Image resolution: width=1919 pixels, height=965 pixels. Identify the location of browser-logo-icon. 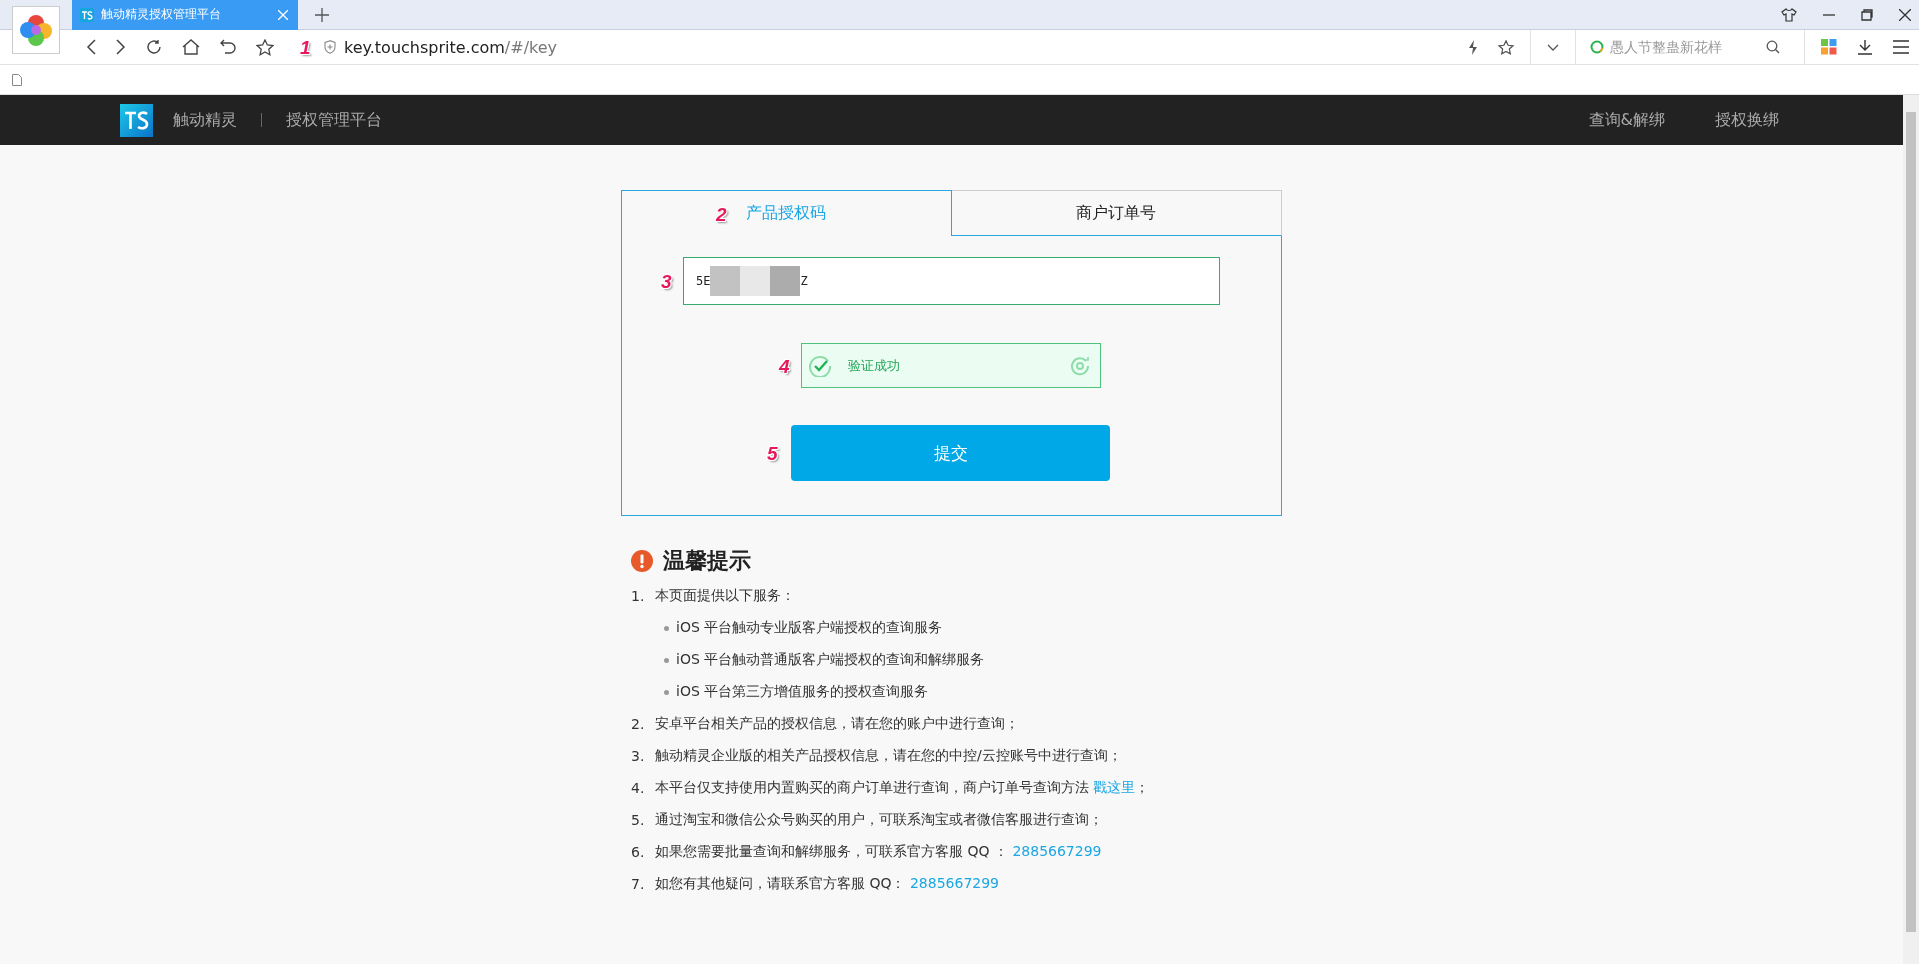
(36, 30).